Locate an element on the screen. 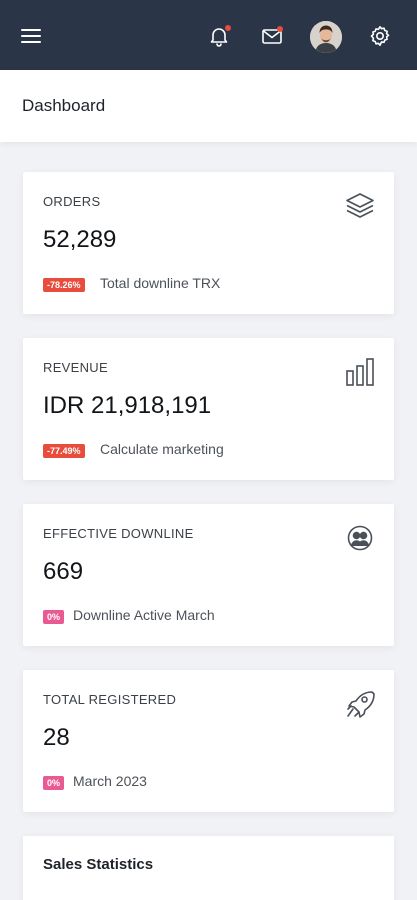 This screenshot has width=417, height=900. card-description: Calculate marketing is located at coordinates (162, 449).